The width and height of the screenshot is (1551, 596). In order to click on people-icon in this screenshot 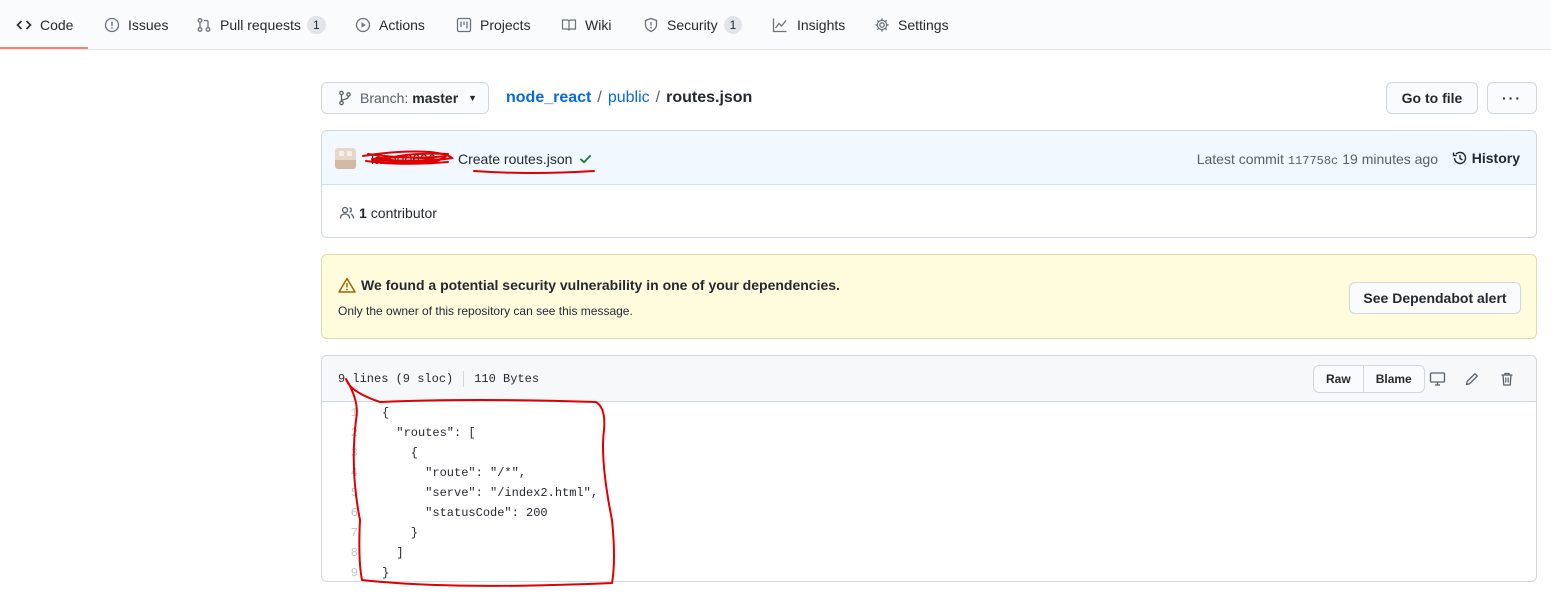, I will do `click(347, 213)`.